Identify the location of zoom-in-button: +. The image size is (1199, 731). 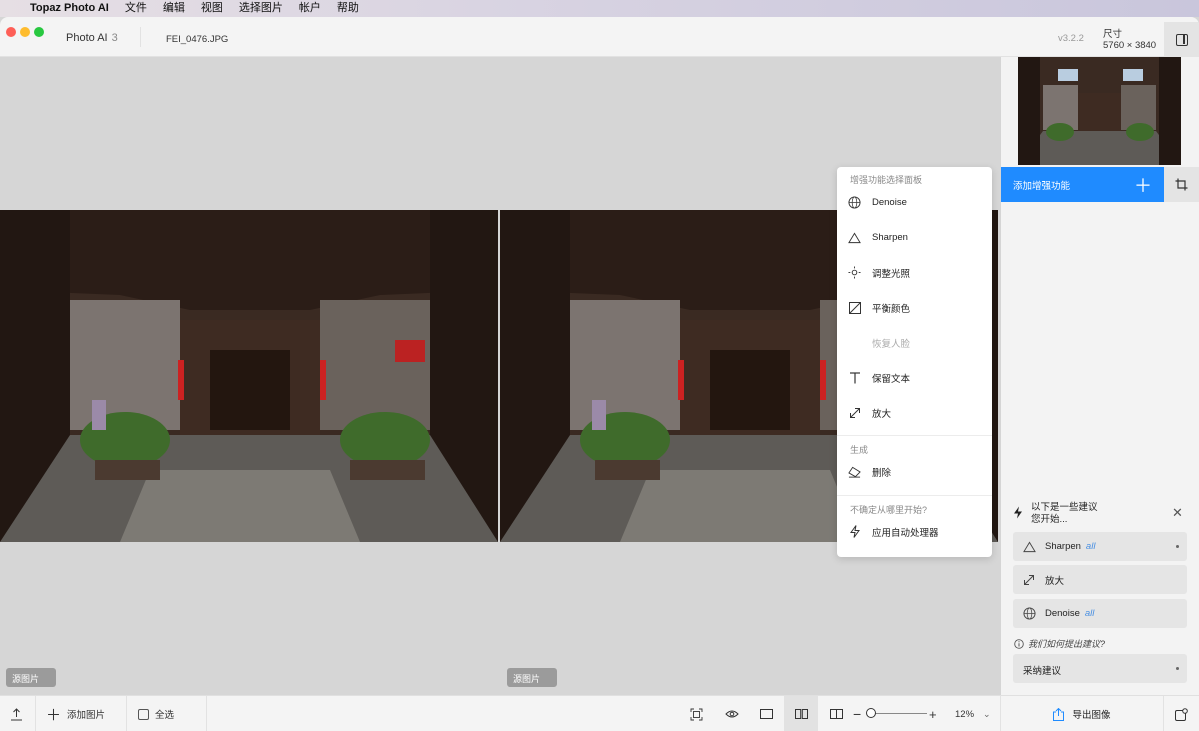
(933, 713).